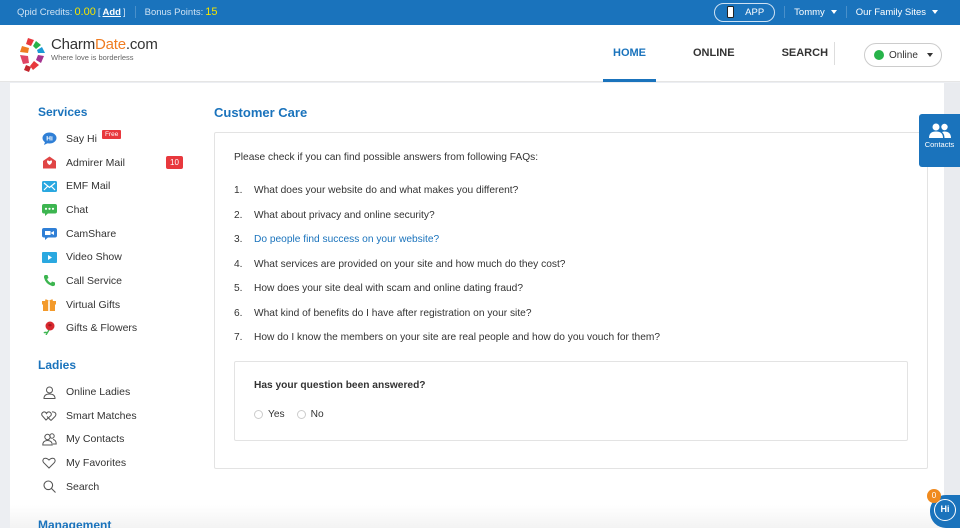 The image size is (960, 528). Describe the element at coordinates (81, 138) in the screenshot. I see `say-hi-label: Say Hi` at that location.